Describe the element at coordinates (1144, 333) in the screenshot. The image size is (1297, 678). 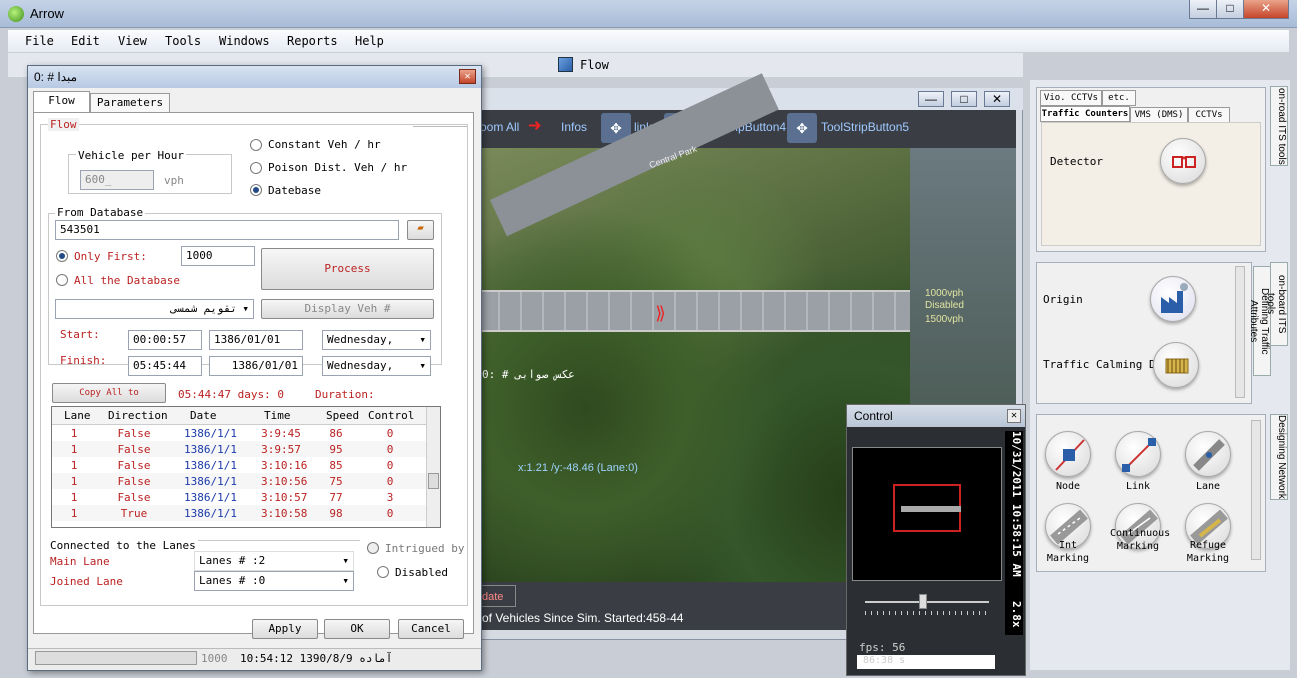
I see `traffic-attributes-panel` at that location.